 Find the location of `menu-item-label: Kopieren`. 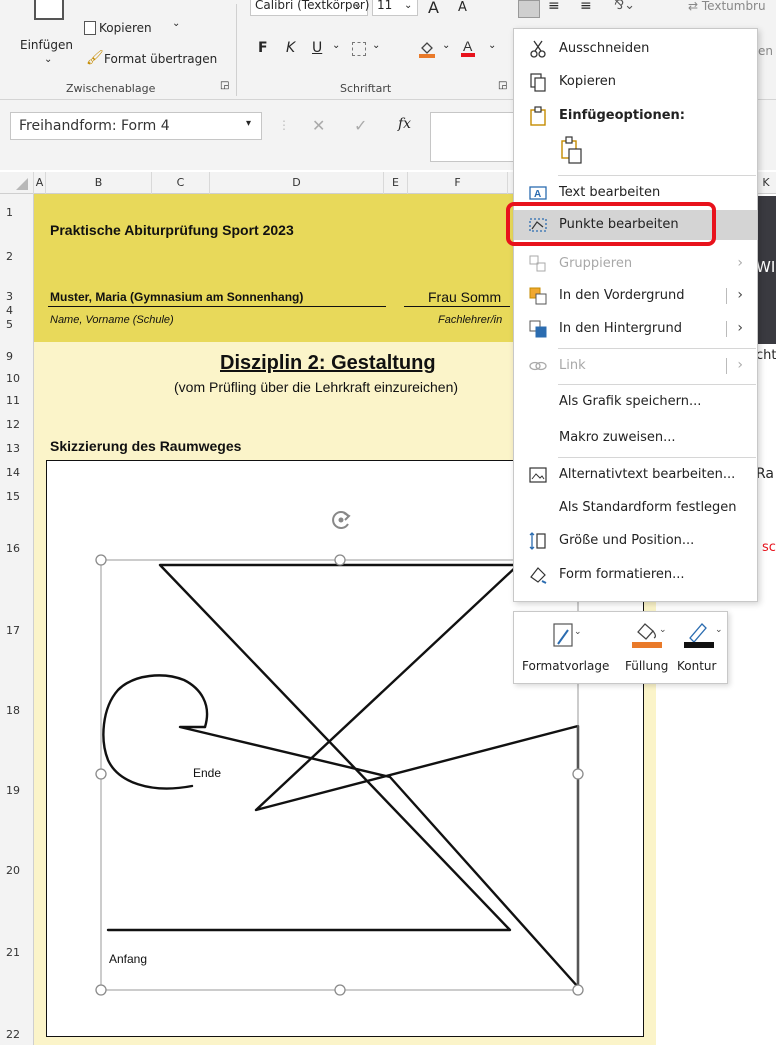

menu-item-label: Kopieren is located at coordinates (587, 81).